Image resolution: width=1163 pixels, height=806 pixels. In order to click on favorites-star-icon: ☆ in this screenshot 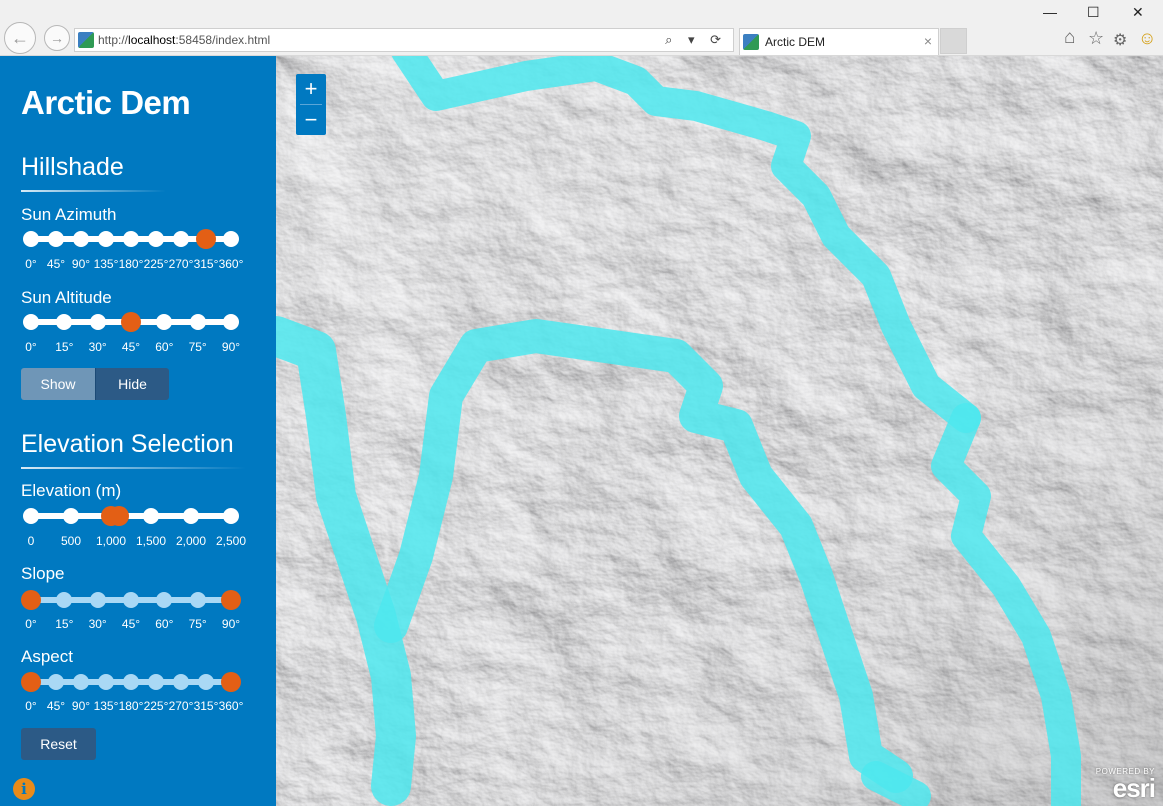, I will do `click(1096, 38)`.